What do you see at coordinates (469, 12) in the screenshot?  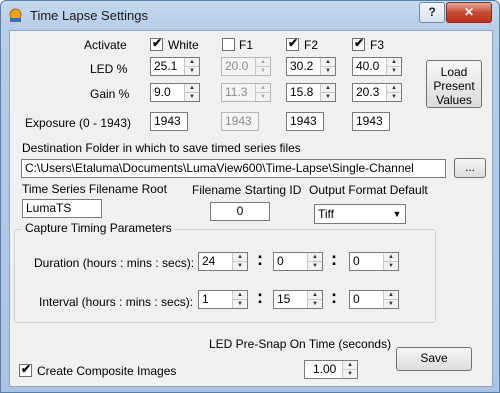 I see `close-button: ✕` at bounding box center [469, 12].